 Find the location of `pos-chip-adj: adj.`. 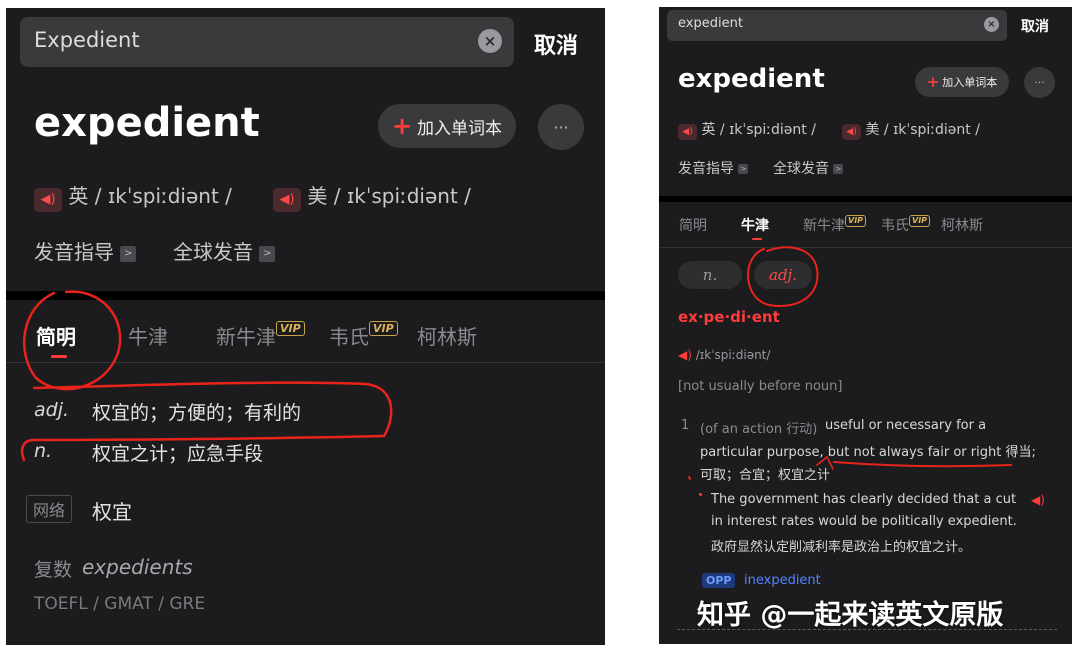

pos-chip-adj: adj. is located at coordinates (783, 275).